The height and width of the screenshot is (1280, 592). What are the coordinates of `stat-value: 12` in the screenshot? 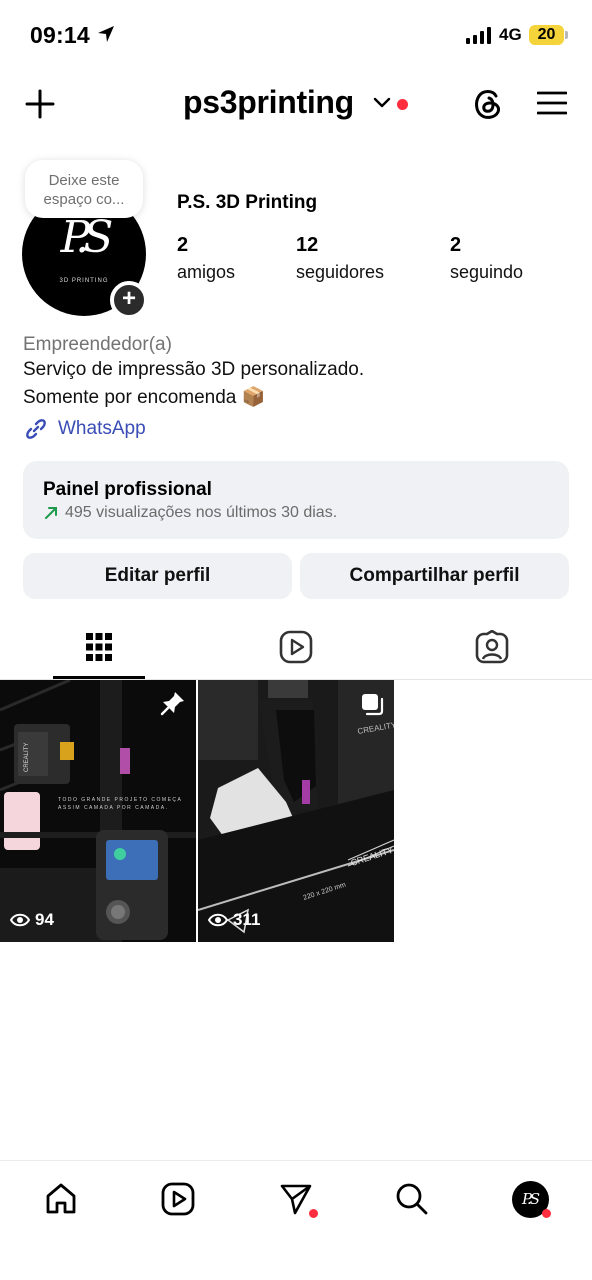 It's located at (307, 245).